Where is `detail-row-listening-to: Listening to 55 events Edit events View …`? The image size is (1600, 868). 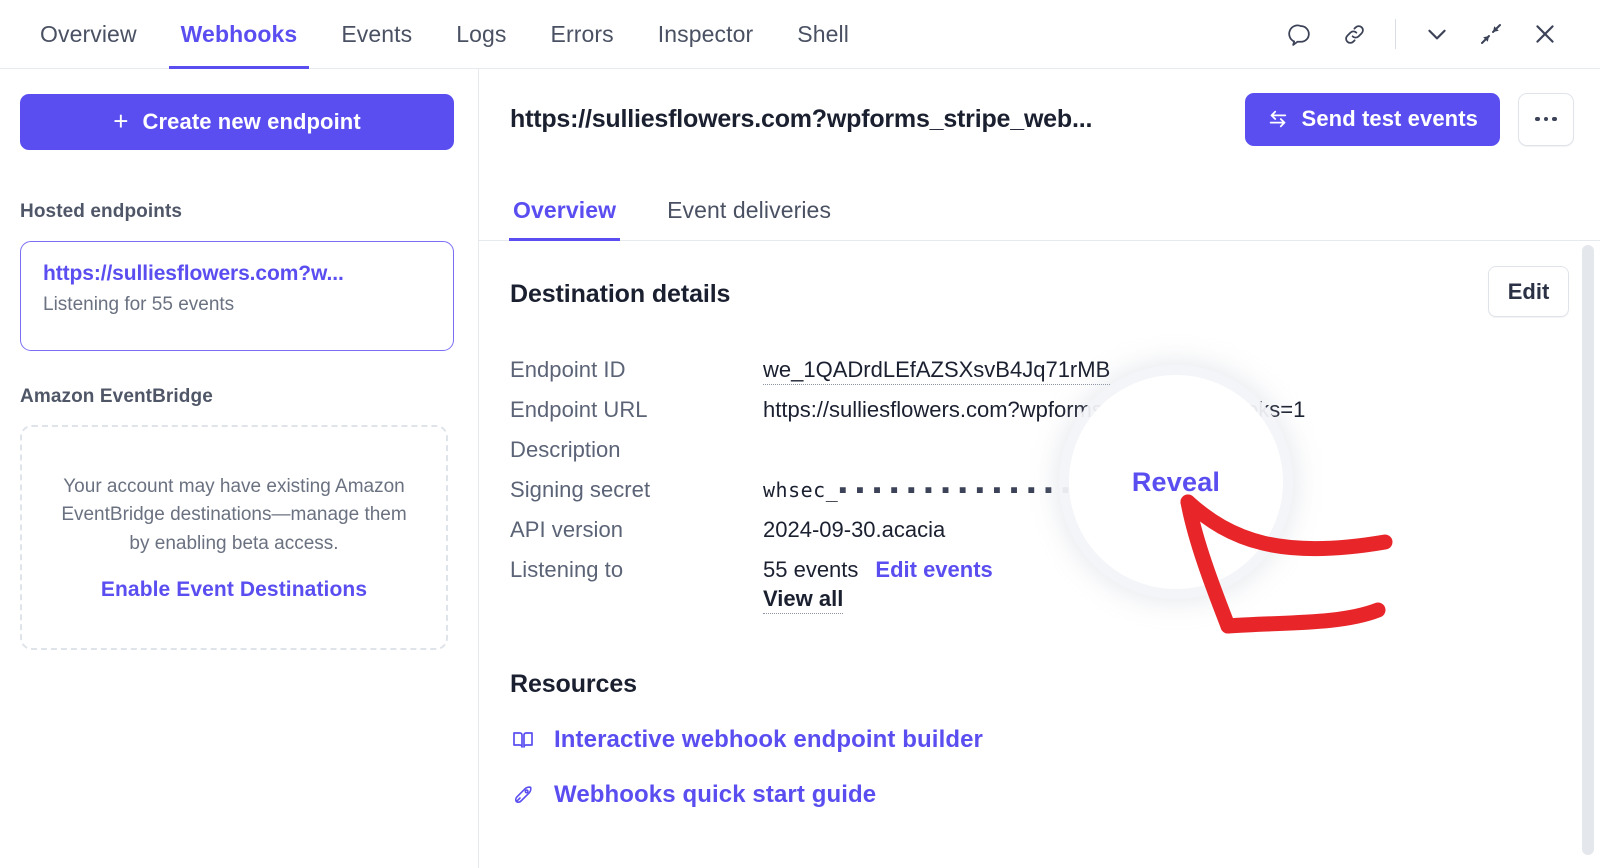 detail-row-listening-to: Listening to 55 events Edit events View … is located at coordinates (1039, 585).